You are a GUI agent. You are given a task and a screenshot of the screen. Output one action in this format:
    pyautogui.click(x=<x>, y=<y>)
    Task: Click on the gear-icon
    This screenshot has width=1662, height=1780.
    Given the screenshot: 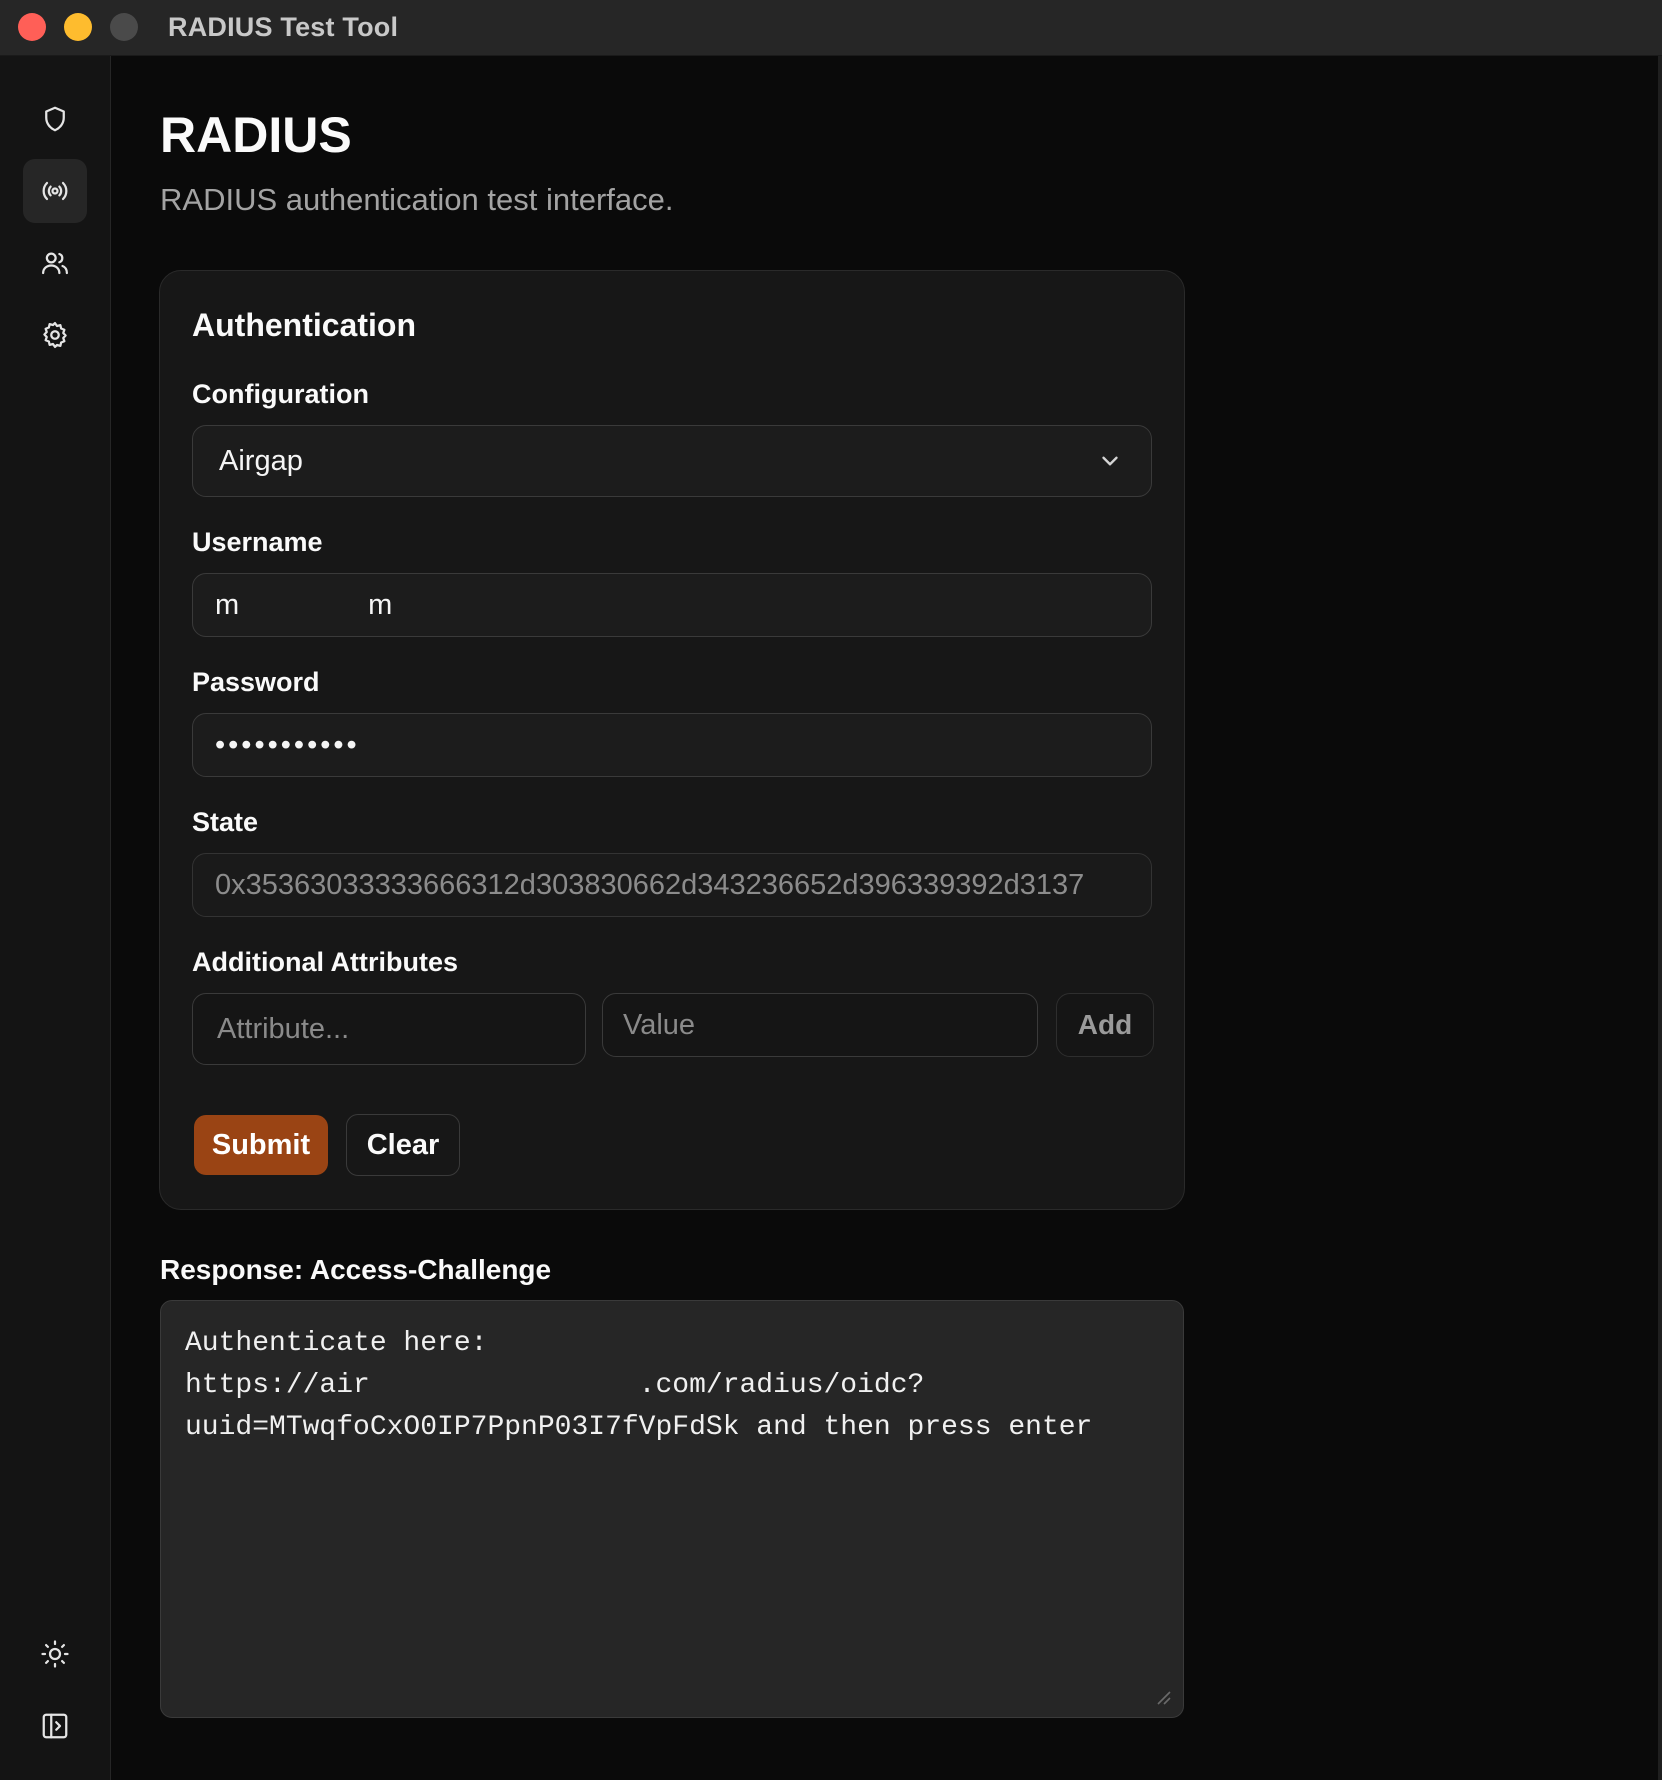 What is the action you would take?
    pyautogui.click(x=55, y=335)
    